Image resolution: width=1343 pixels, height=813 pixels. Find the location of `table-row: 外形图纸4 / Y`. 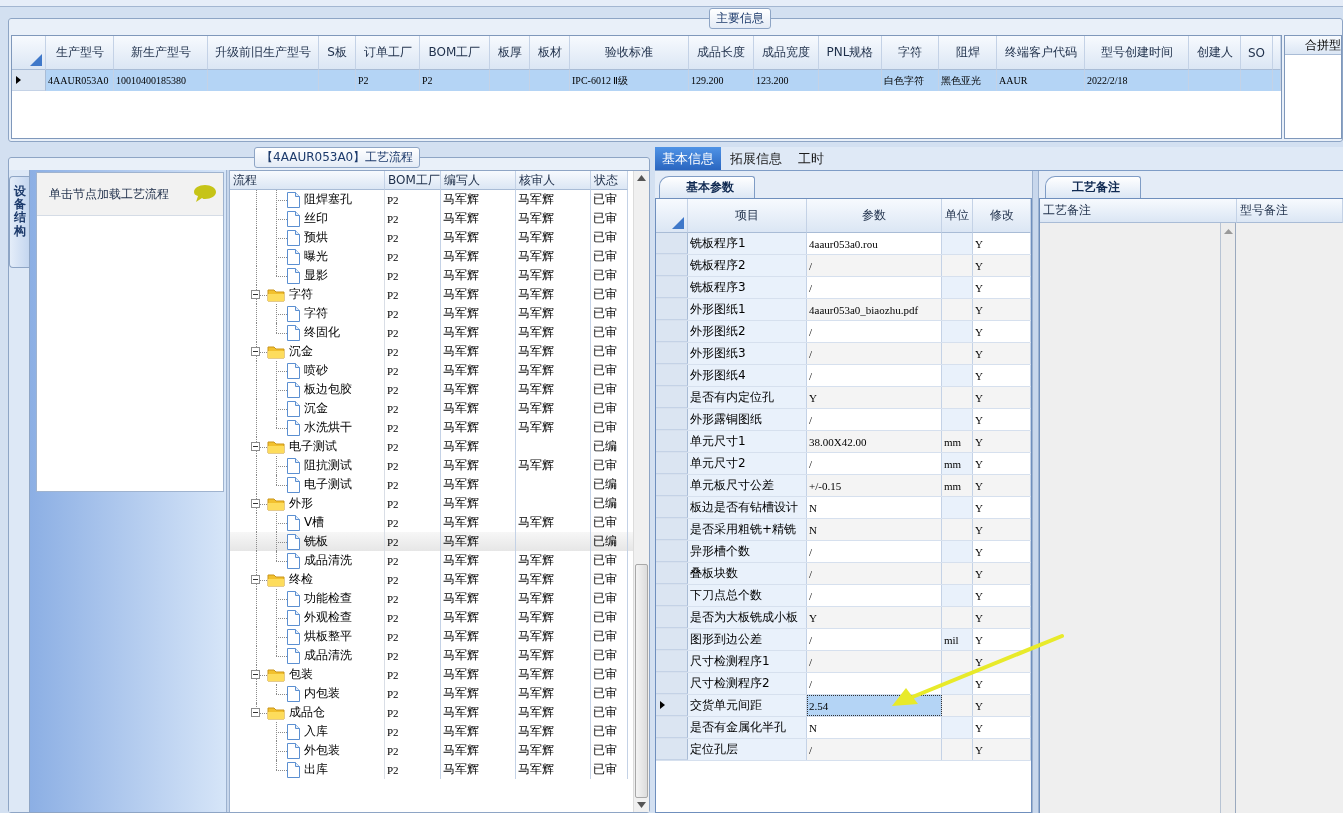

table-row: 外形图纸4 / Y is located at coordinates (843, 376).